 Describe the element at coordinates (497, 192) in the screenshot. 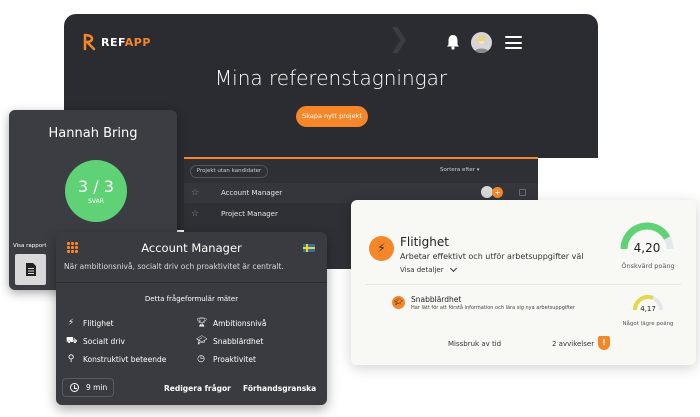

I see `add-candidate-icon: +` at that location.